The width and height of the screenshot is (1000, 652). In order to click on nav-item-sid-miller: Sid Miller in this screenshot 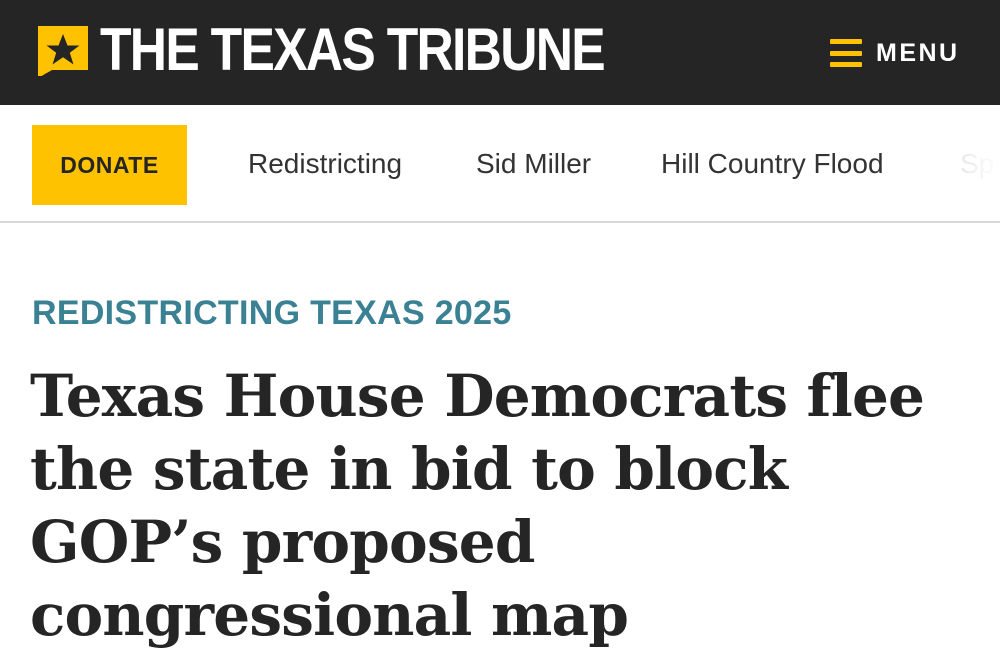, I will do `click(533, 164)`.